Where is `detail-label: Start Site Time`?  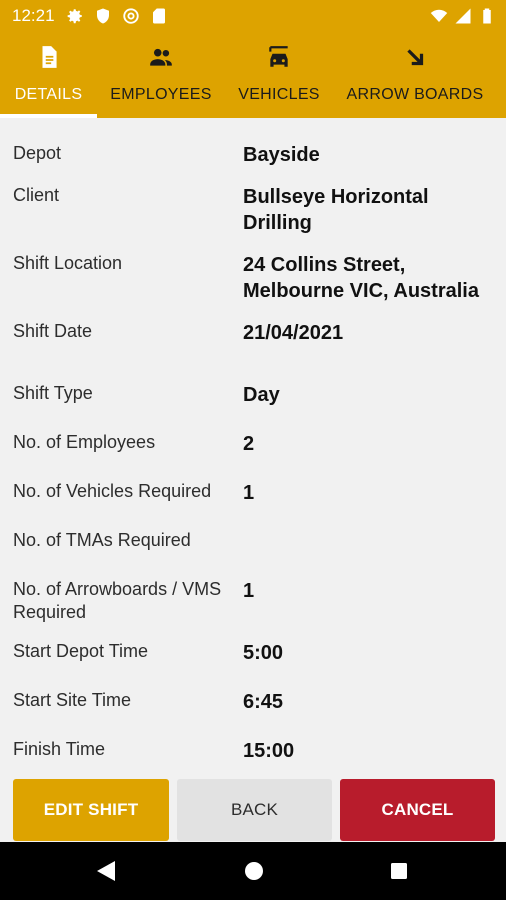
detail-label: Start Site Time is located at coordinates (72, 700).